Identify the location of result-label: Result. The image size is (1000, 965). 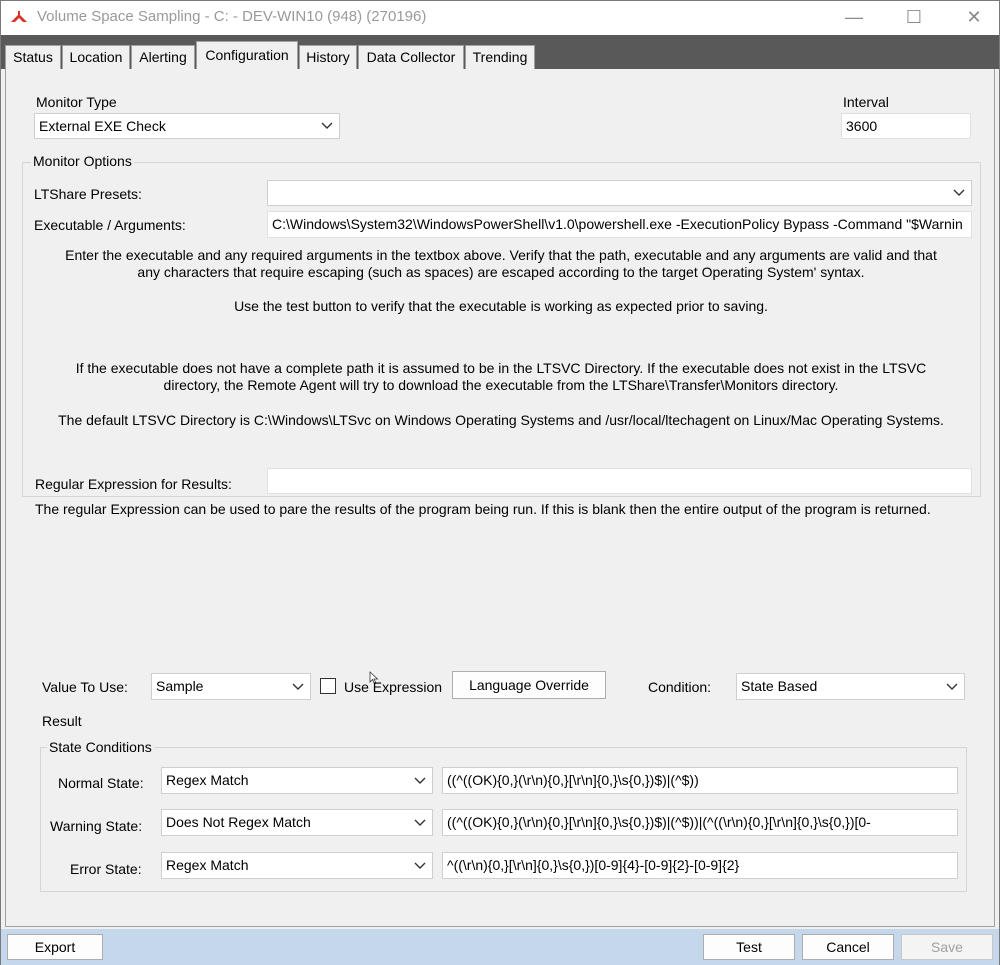
(62, 721).